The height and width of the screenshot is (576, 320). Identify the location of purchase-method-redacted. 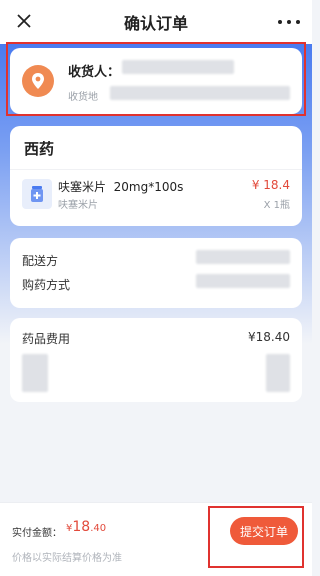
(243, 281).